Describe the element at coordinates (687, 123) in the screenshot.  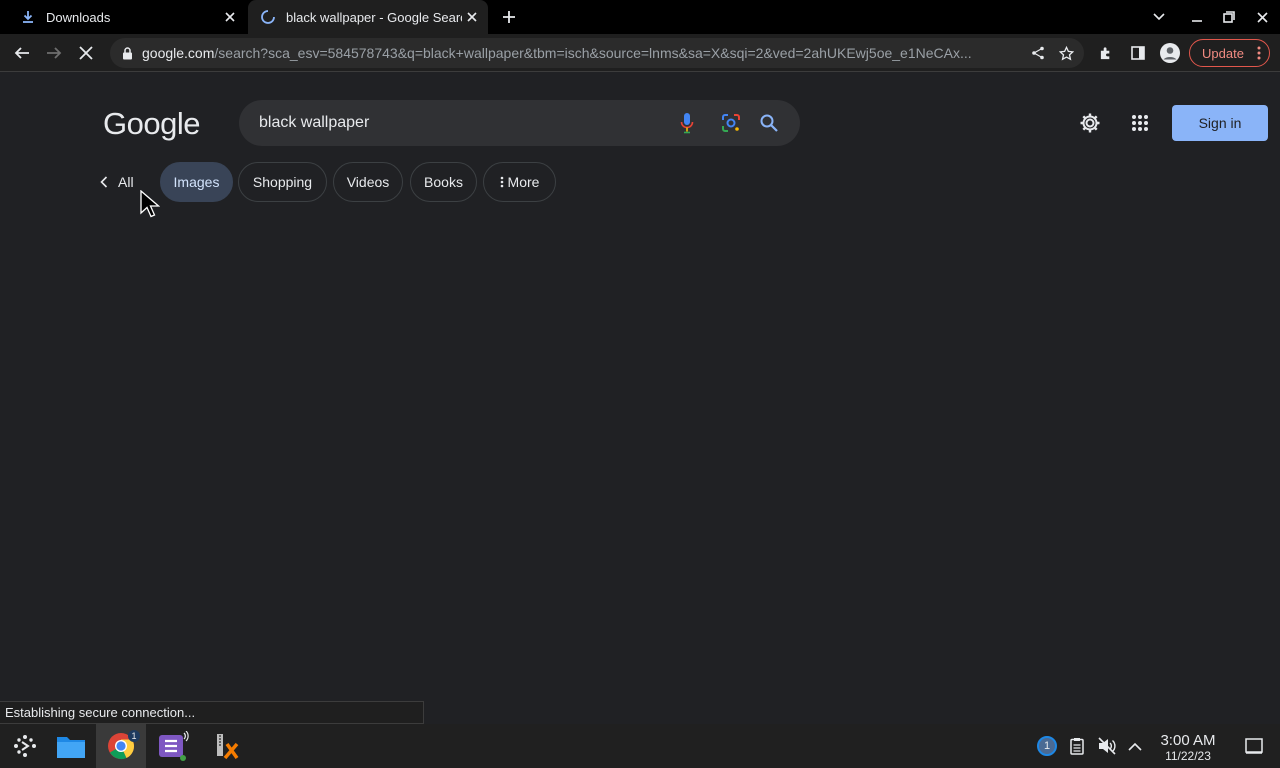
I see `microphone-icon` at that location.